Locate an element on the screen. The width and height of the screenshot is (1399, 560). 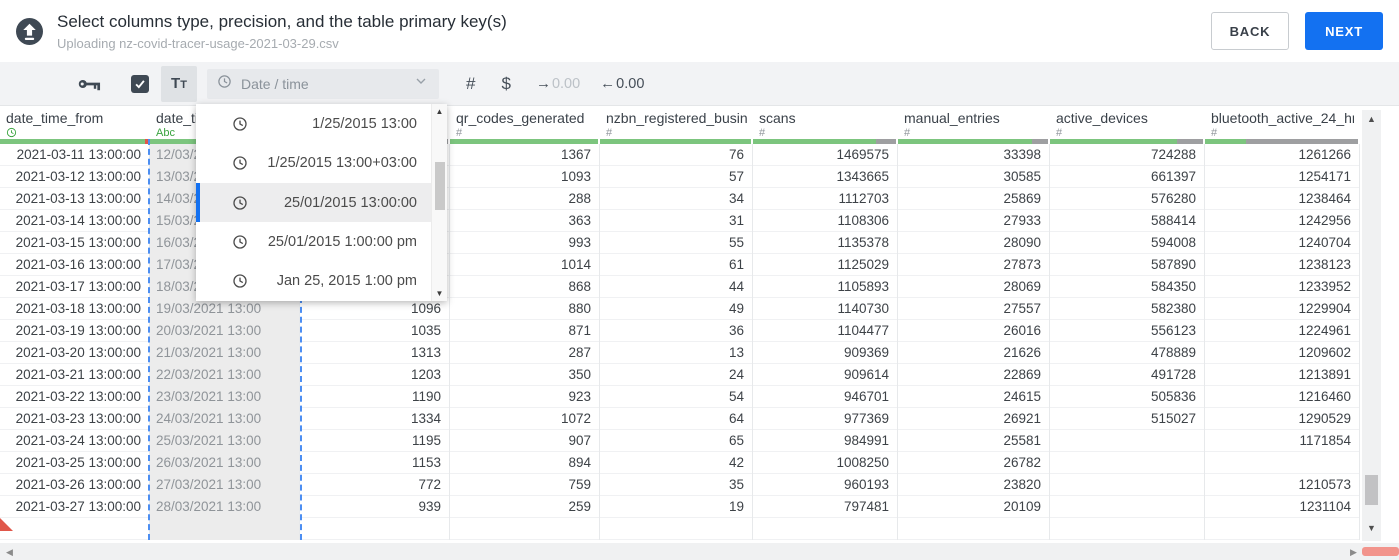
next-button: NEXT is located at coordinates (1344, 31).